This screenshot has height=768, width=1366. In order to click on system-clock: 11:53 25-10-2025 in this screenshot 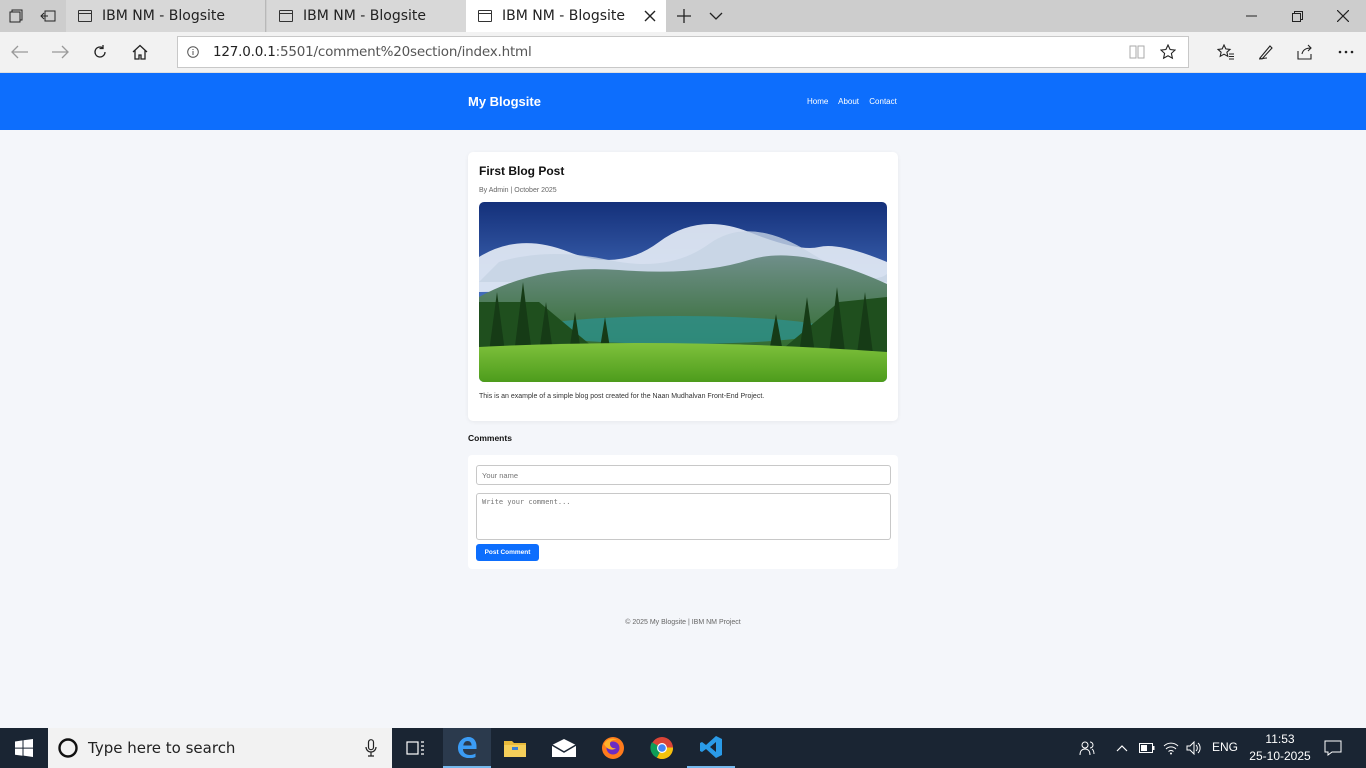, I will do `click(1280, 748)`.